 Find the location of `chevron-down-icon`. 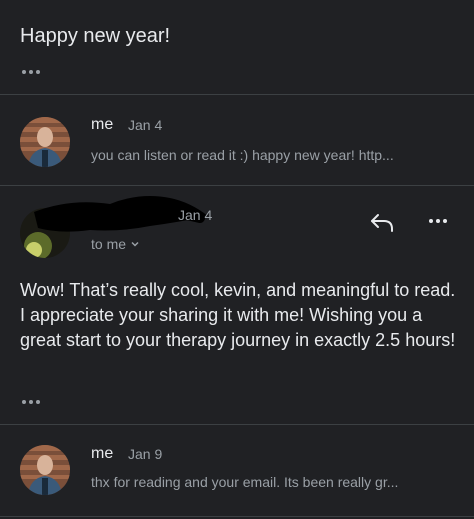

chevron-down-icon is located at coordinates (135, 244).